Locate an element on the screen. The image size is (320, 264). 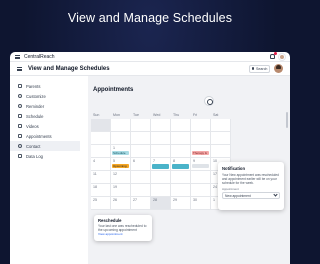
sidebar-item-reminder: Reminder is located at coordinates (45, 106).